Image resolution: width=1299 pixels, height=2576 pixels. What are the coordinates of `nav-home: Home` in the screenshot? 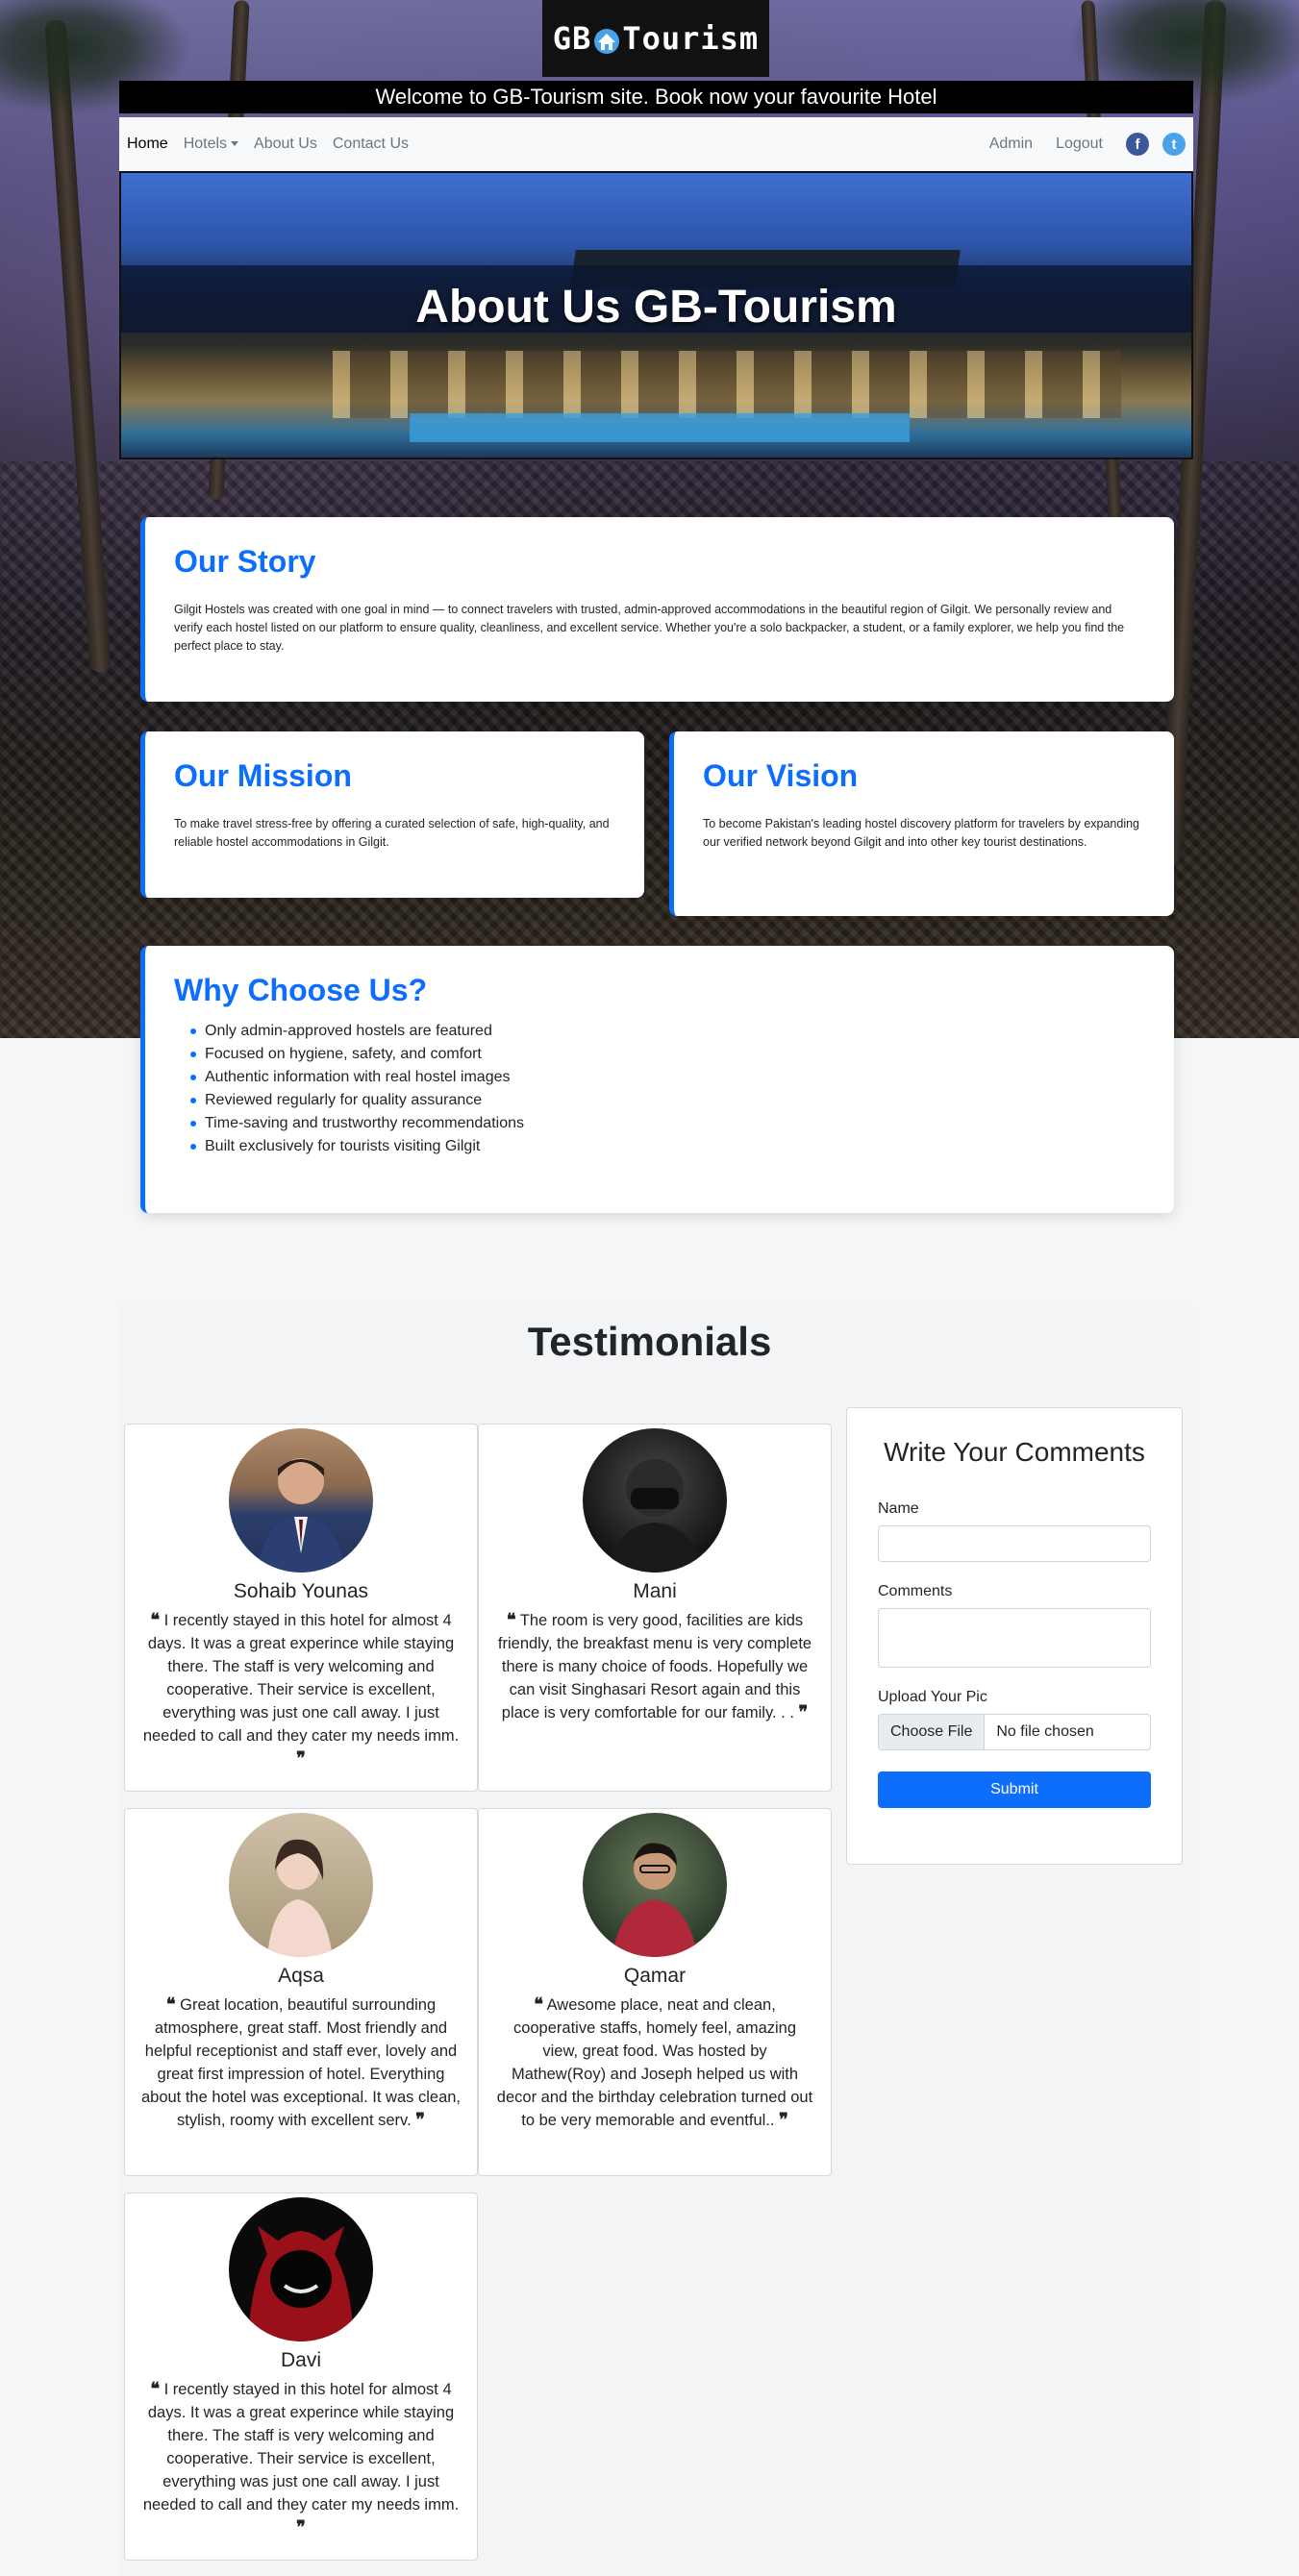 It's located at (147, 145).